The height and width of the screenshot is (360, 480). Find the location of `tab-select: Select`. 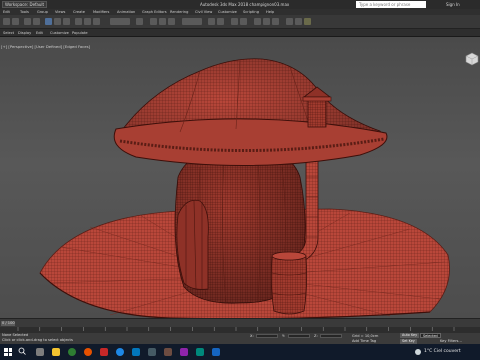

tab-select: Select is located at coordinates (8, 33).